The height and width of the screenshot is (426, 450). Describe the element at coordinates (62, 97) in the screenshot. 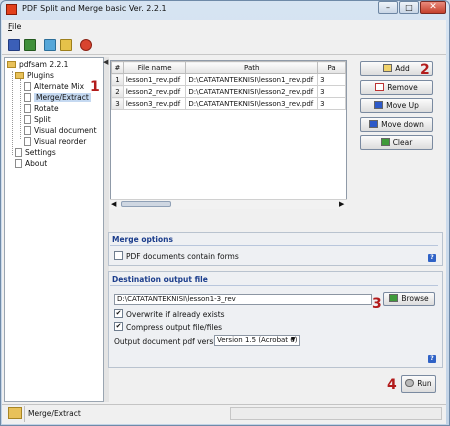

I see `tree-node-label-selected: Merge/Extract` at that location.